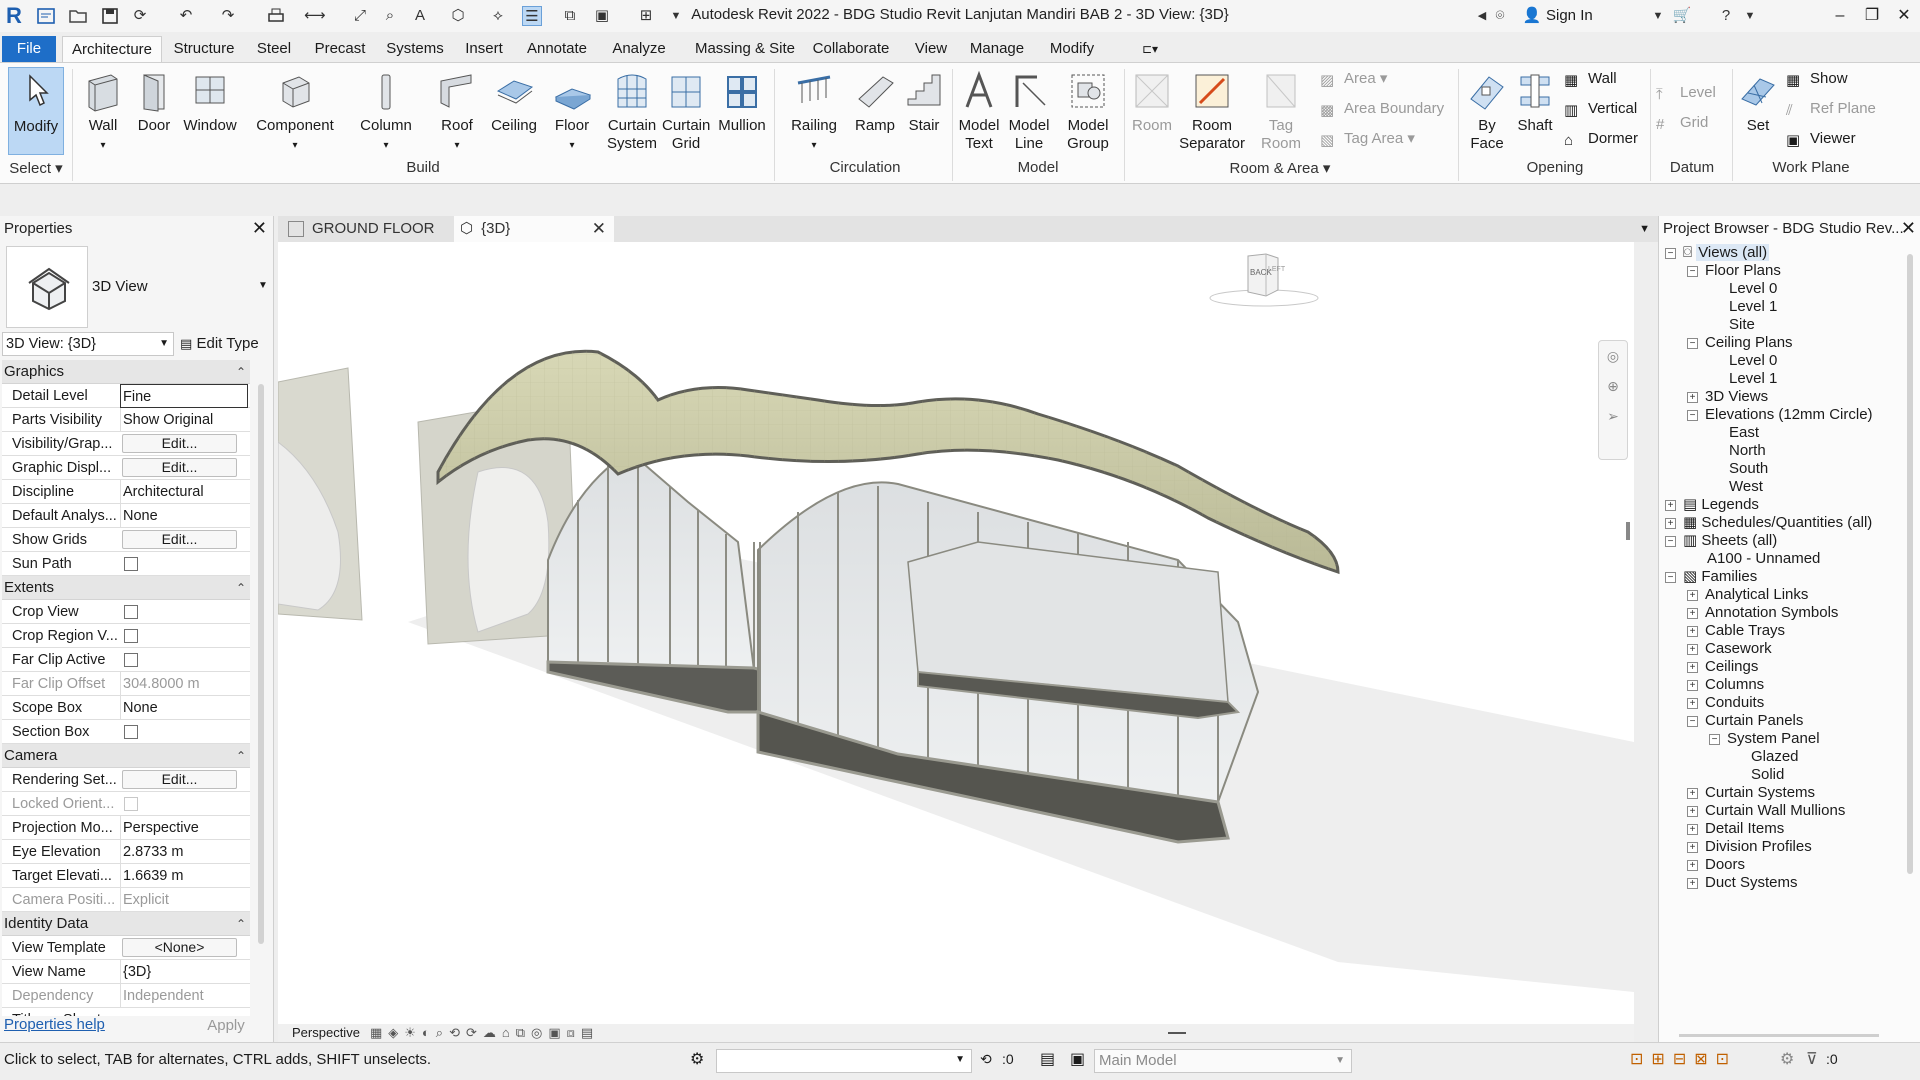 The width and height of the screenshot is (1920, 1080). I want to click on browser-hscrollbar, so click(1779, 1035).